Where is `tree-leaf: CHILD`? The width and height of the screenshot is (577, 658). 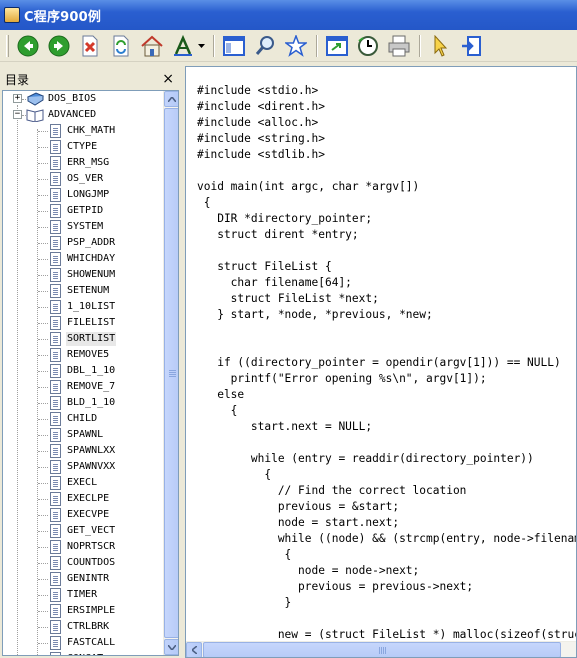
tree-leaf: CHILD is located at coordinates (83, 419).